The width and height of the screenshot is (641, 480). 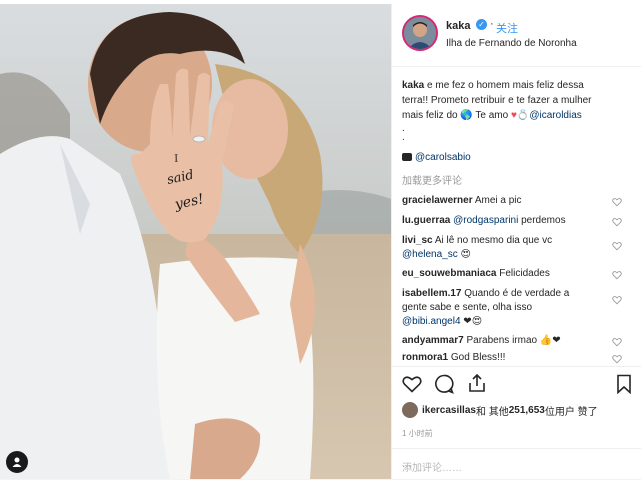 I want to click on share-icon, so click(x=477, y=383).